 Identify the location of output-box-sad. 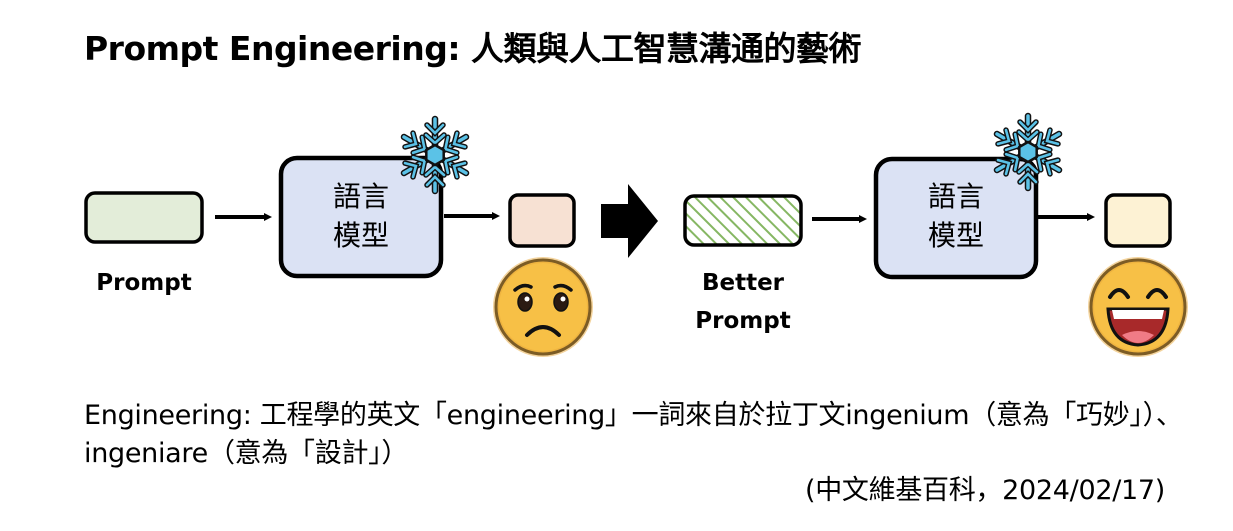
(542, 220).